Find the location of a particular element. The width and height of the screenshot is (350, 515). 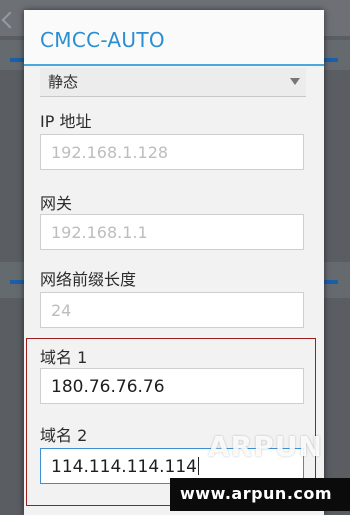

gateway-field: 192.168.1.1 is located at coordinates (172, 232).